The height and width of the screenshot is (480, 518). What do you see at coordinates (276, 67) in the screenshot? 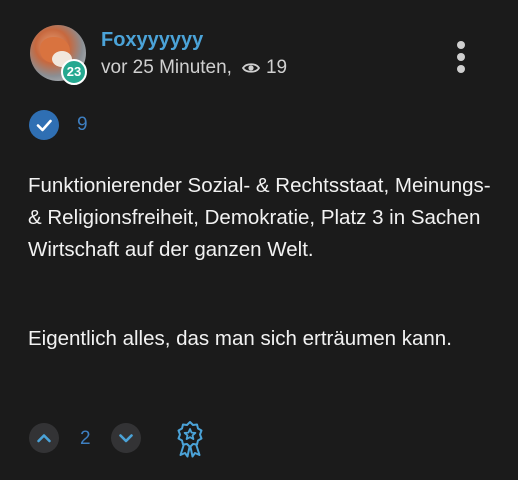
I see `view-count: 19` at bounding box center [276, 67].